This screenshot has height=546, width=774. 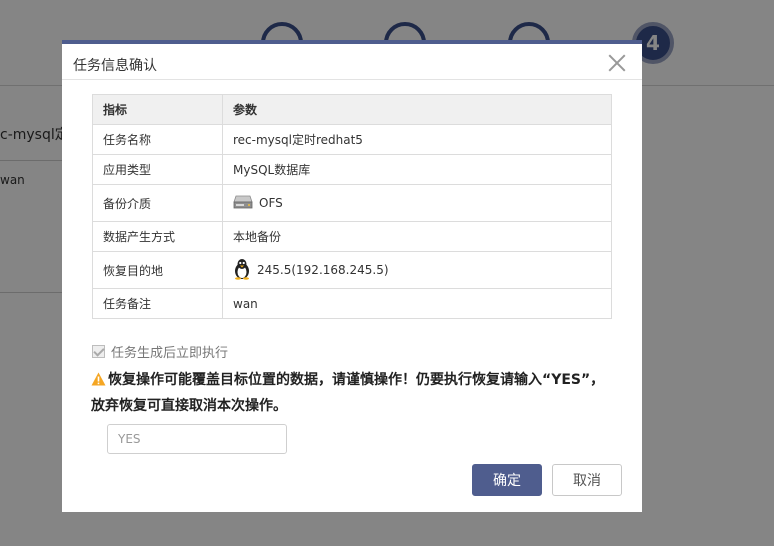 What do you see at coordinates (157, 139) in the screenshot?
I see `row-label: 任务名称` at bounding box center [157, 139].